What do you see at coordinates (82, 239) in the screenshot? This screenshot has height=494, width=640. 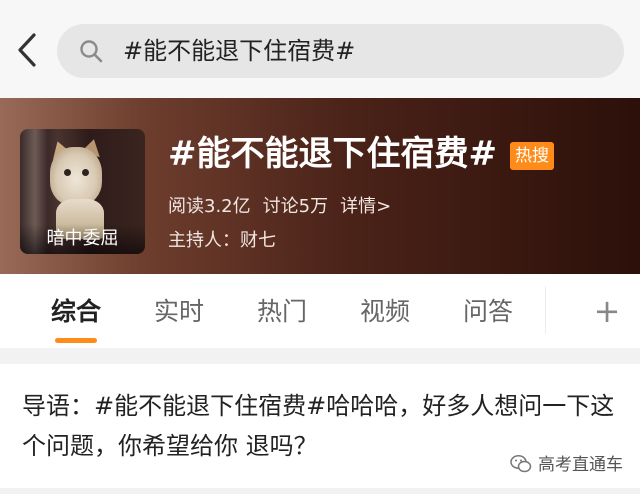 I see `cover-caption: 暗中委屈` at bounding box center [82, 239].